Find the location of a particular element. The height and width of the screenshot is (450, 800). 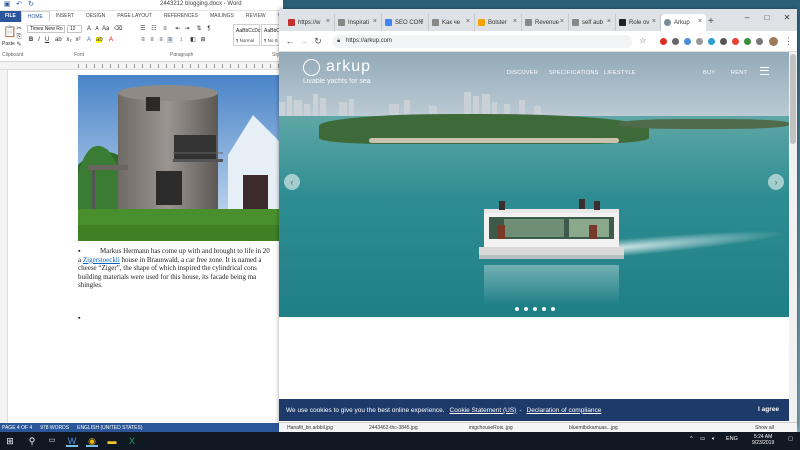

zigerstoeckli-link: Zigerstoeckli is located at coordinates (101, 260).